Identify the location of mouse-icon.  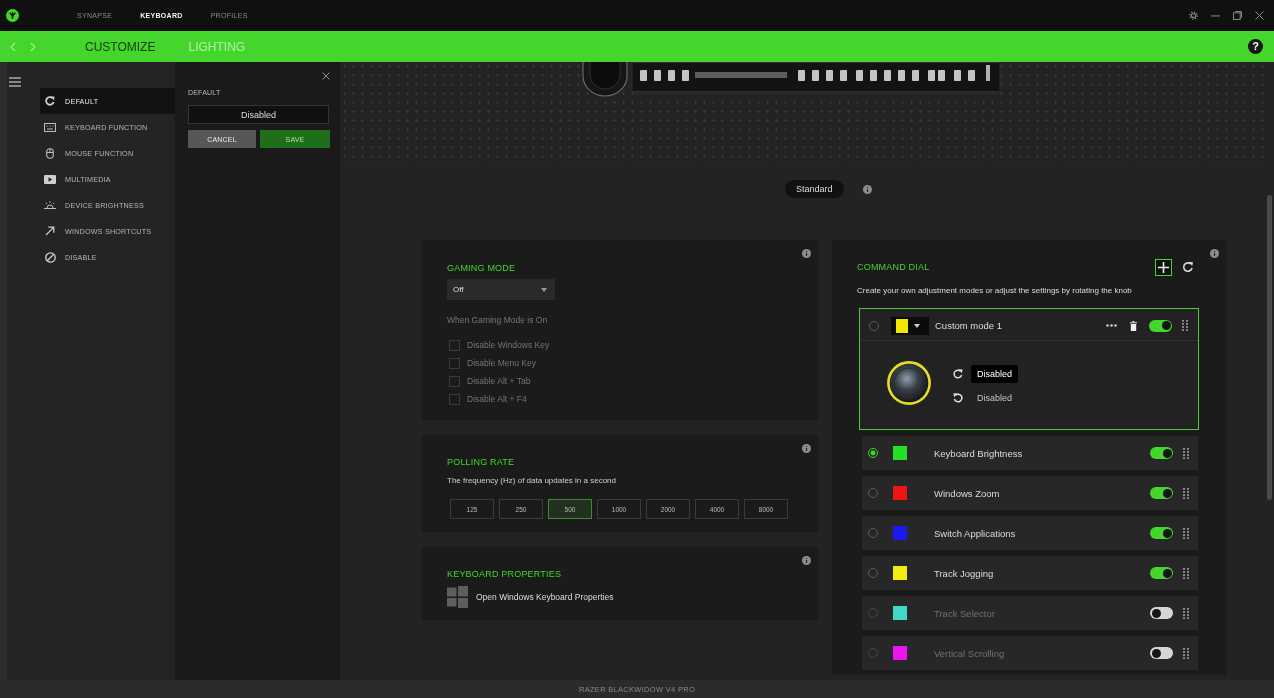
(50, 153).